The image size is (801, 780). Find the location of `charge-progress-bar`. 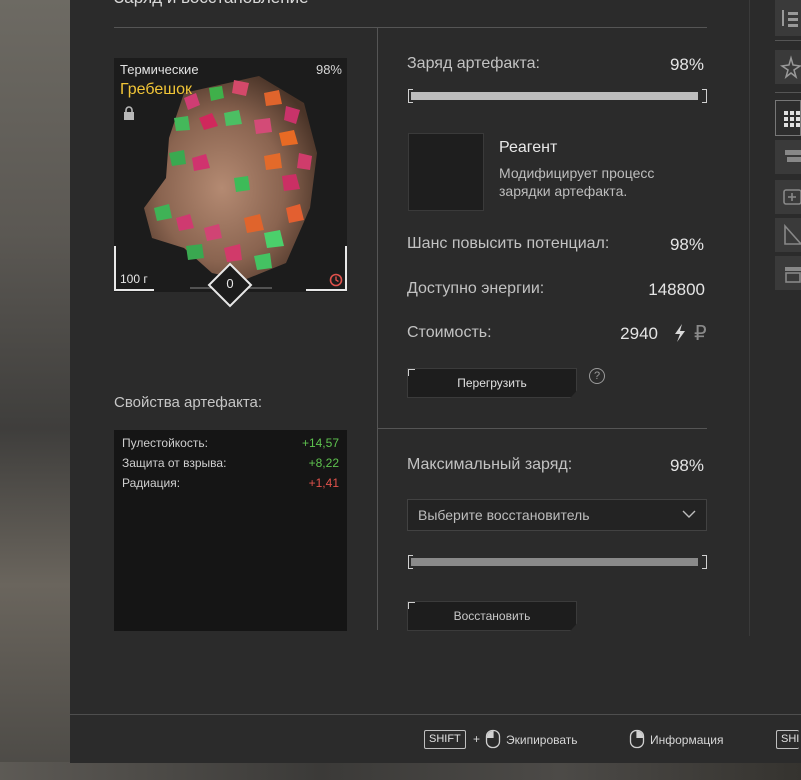

charge-progress-bar is located at coordinates (557, 96).